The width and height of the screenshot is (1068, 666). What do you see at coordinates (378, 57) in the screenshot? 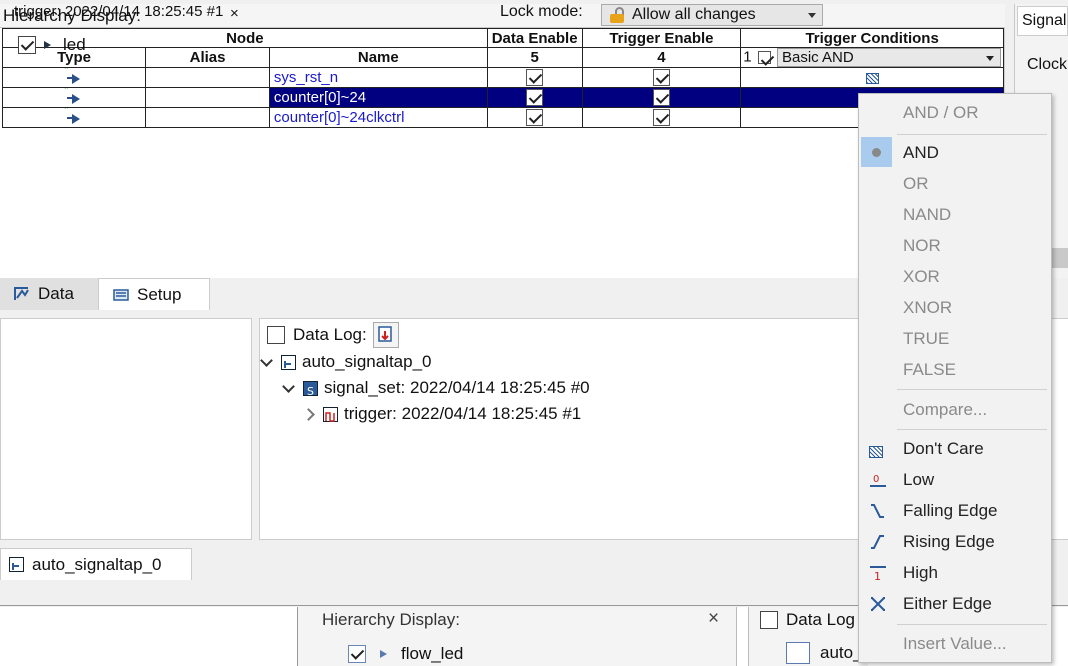
I see `name-column-header: Name` at bounding box center [378, 57].